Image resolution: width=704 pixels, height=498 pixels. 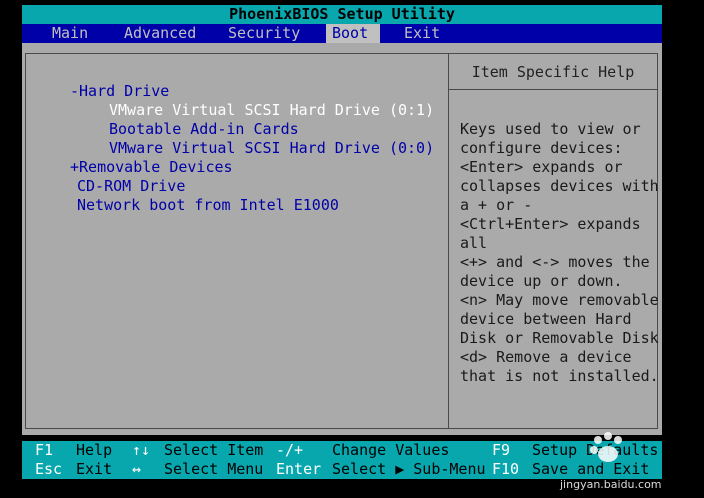 I want to click on help-line: configure devices:, so click(x=541, y=148).